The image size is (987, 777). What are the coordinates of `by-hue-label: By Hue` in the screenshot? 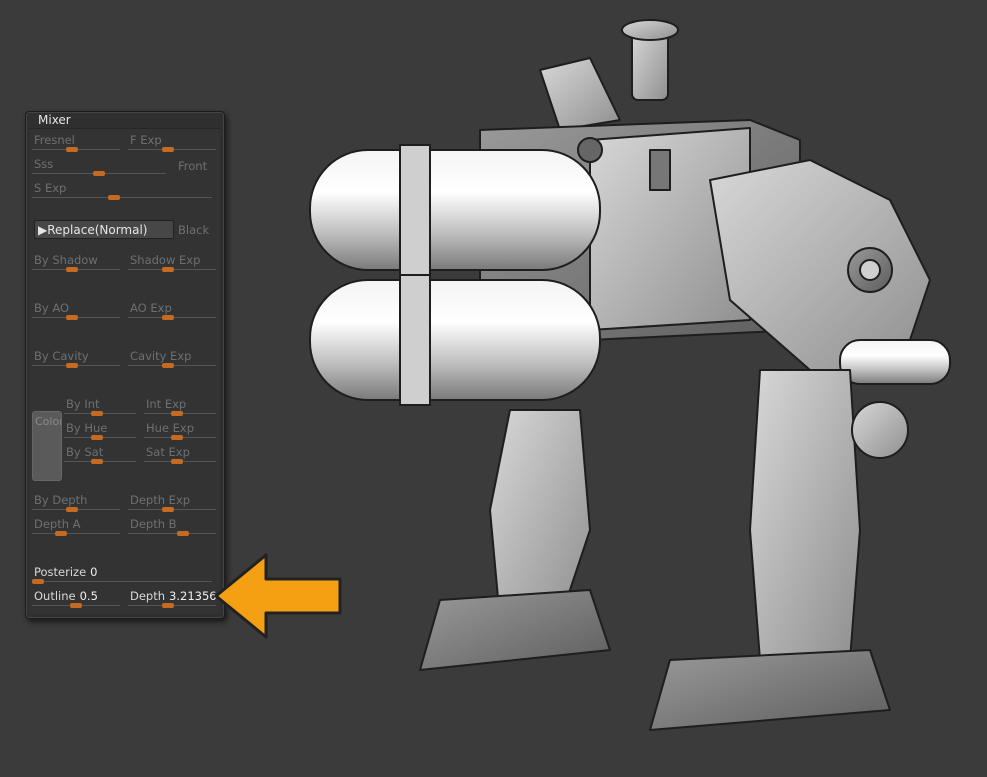 It's located at (87, 428).